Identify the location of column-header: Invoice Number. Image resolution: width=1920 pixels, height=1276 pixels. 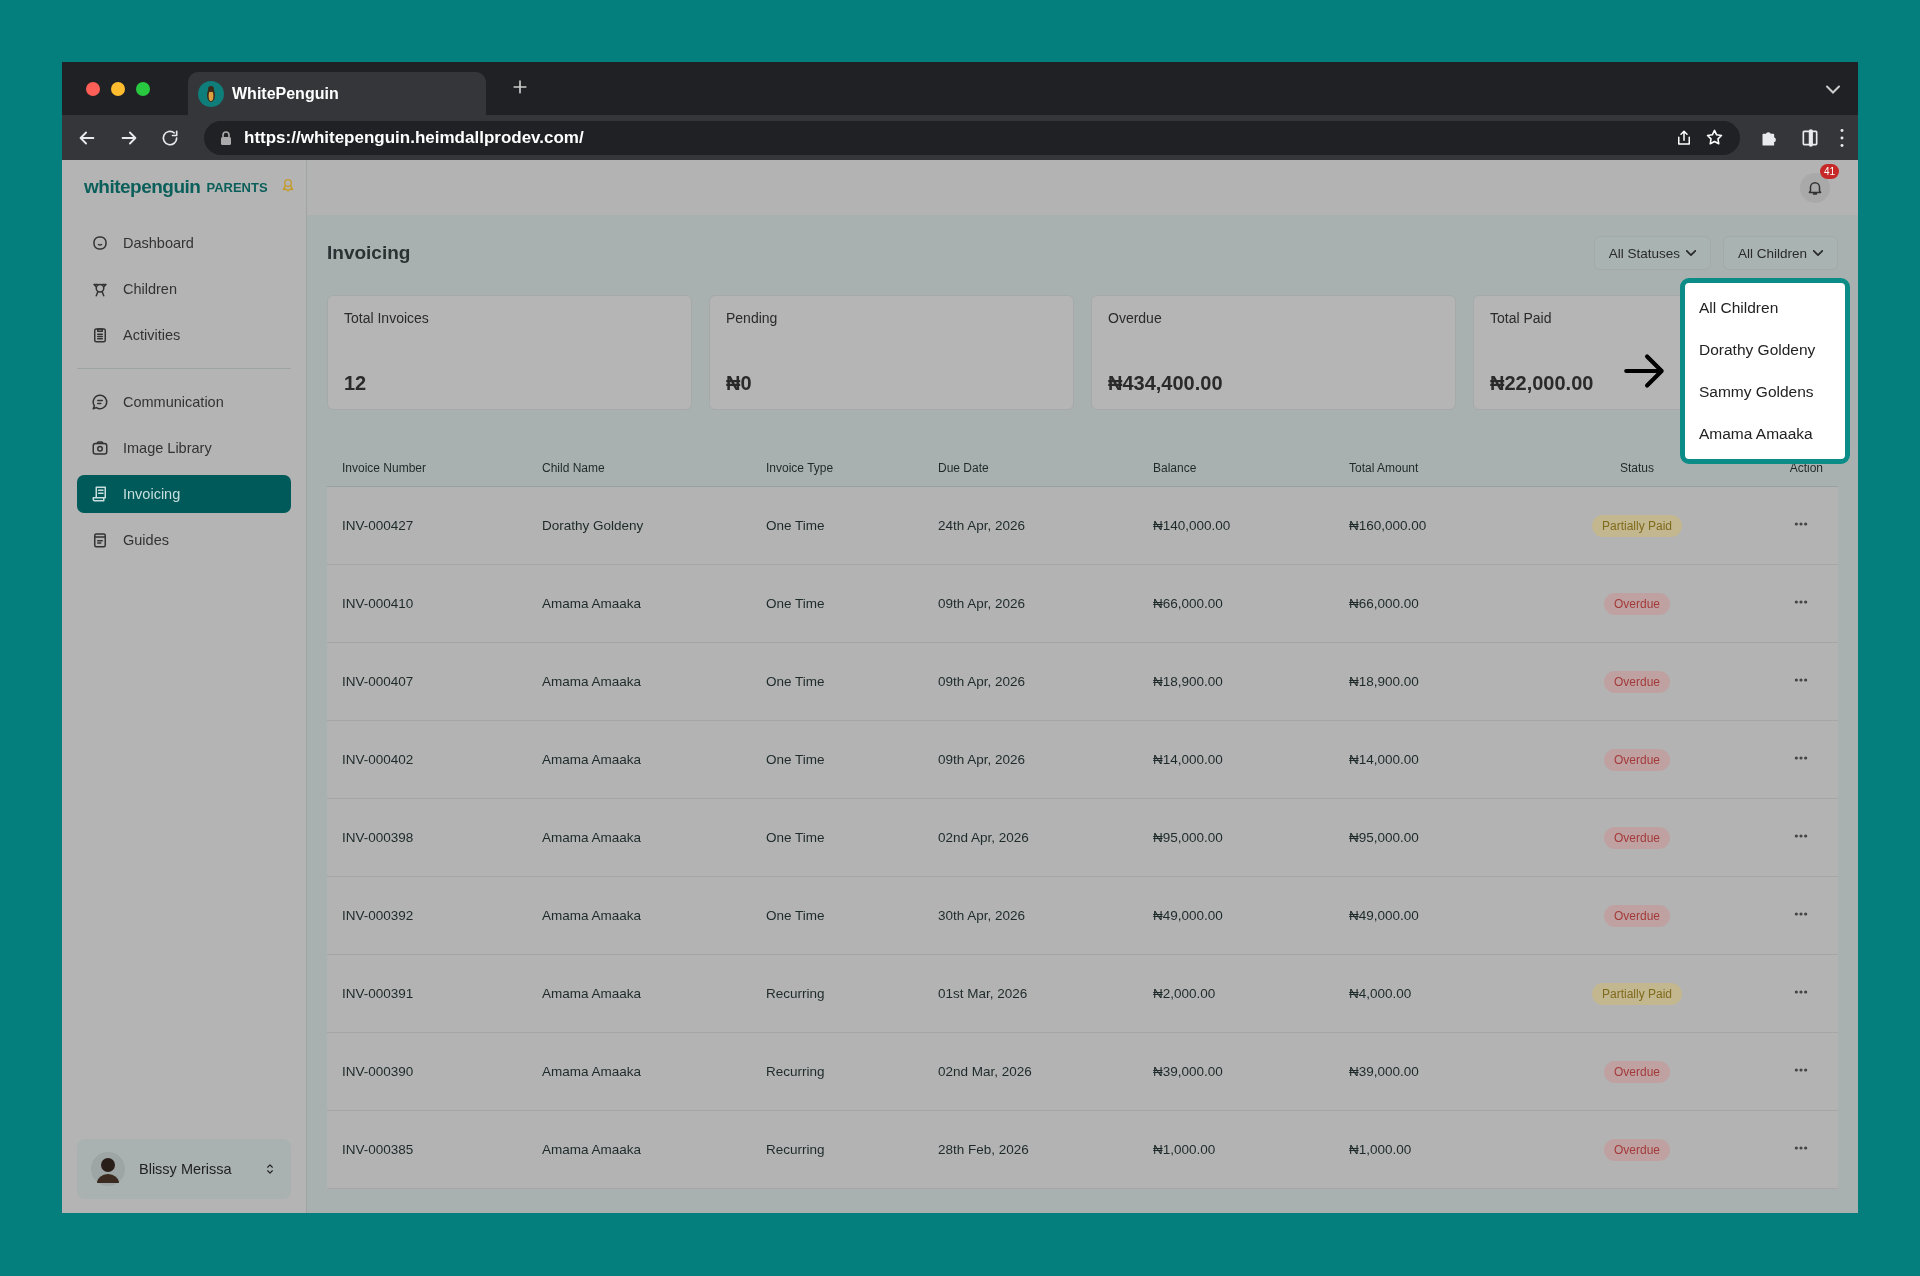
(385, 468).